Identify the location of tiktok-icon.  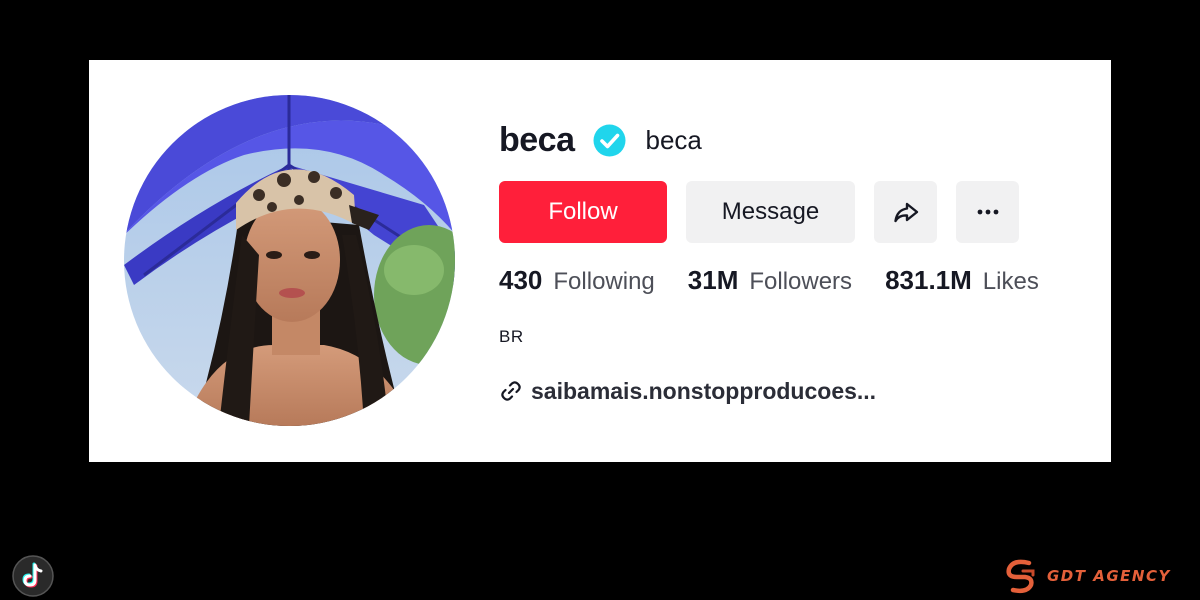
(33, 576).